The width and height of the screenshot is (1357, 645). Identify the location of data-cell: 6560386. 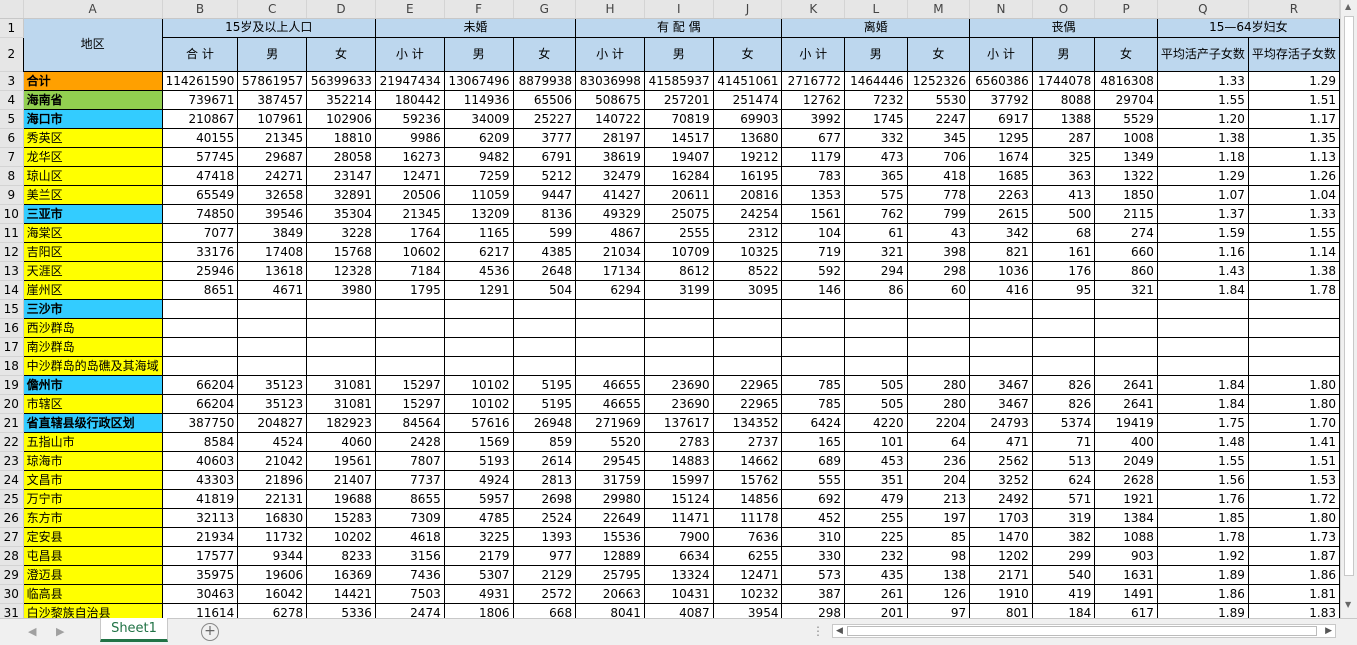
(1001, 80).